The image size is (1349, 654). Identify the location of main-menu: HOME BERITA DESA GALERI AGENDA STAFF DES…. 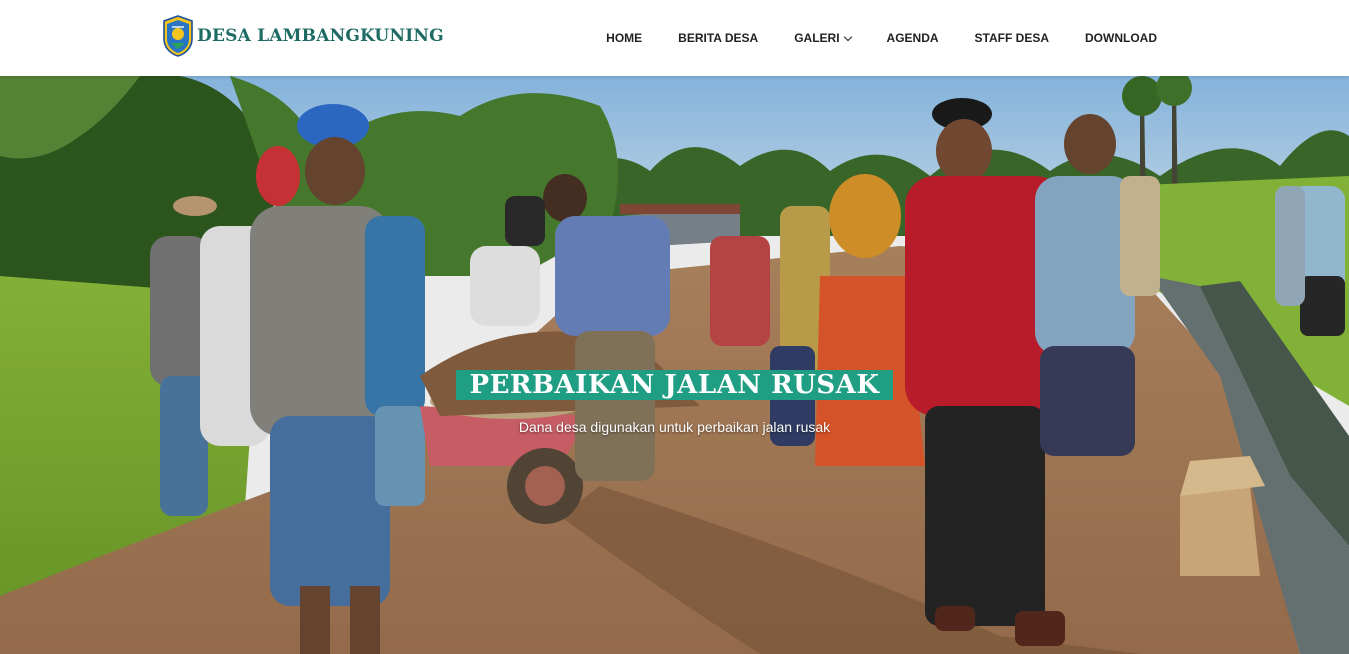
(881, 38).